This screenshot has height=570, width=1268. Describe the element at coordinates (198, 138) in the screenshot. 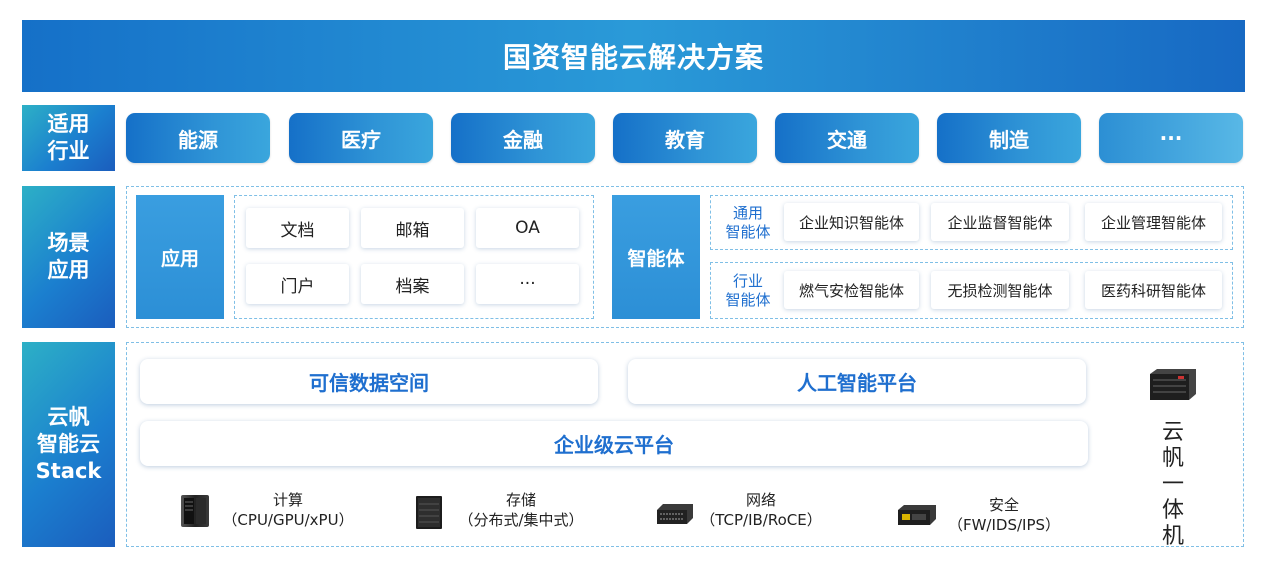

I see `industry-pill: 能源` at that location.